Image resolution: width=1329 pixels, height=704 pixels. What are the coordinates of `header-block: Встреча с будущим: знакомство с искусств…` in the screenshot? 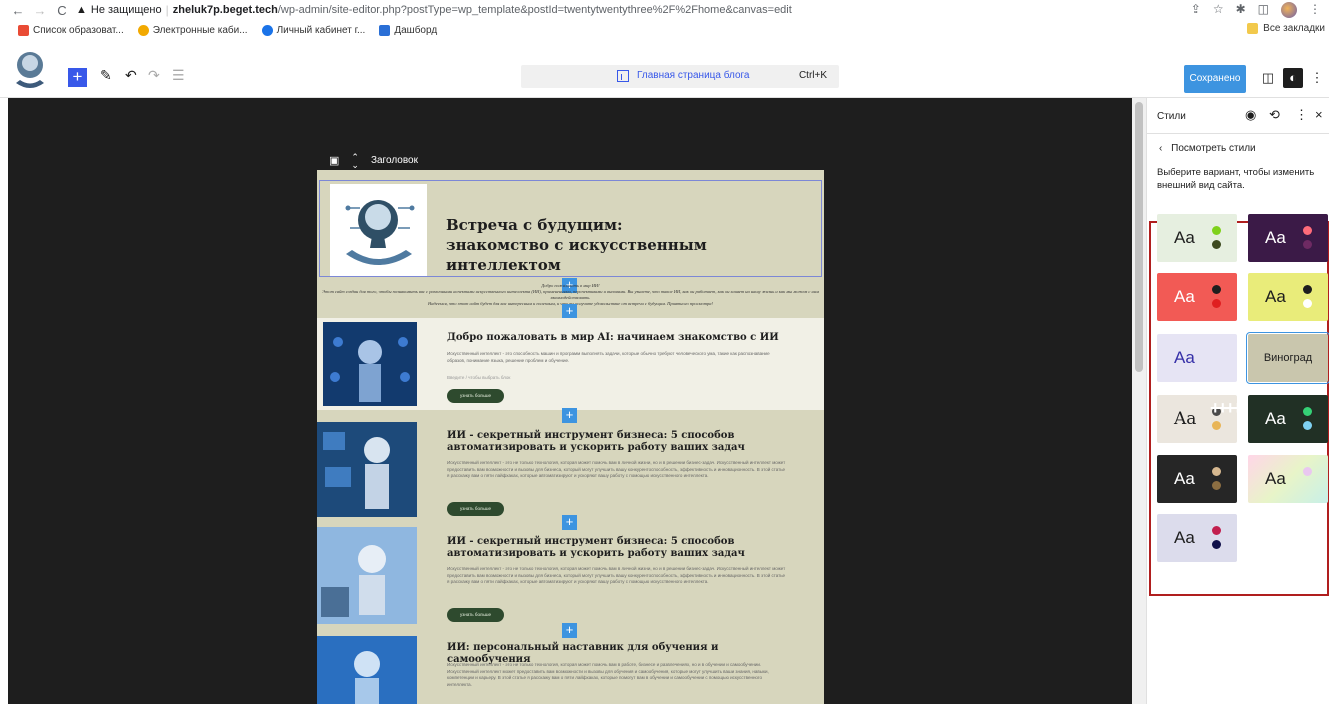 It's located at (570, 228).